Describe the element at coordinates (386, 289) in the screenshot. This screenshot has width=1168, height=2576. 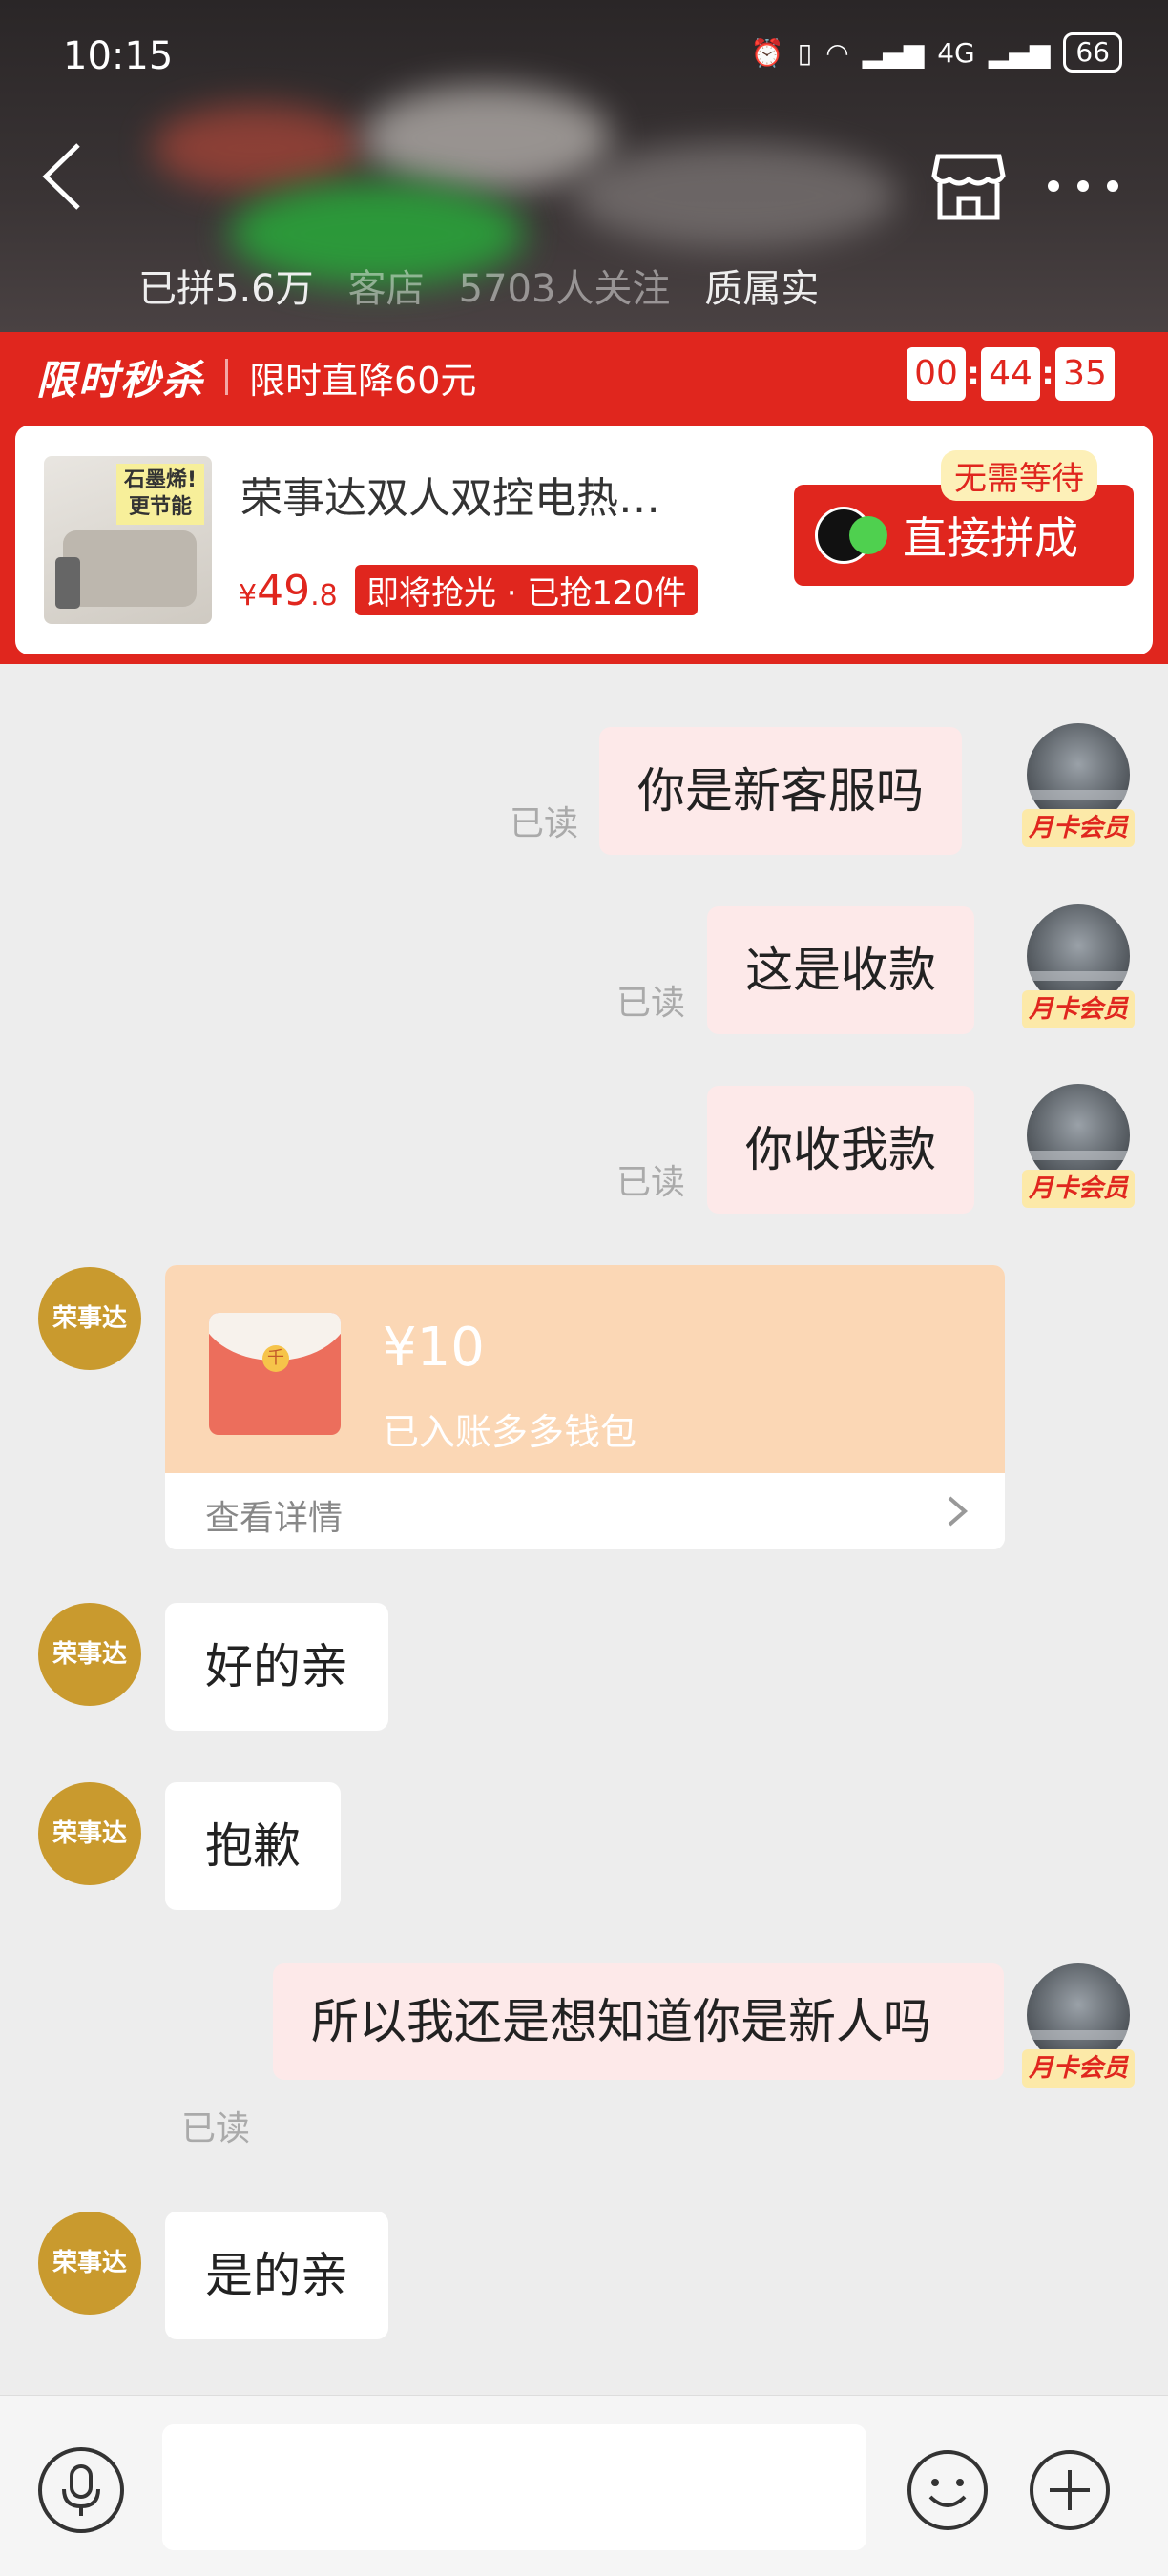
I see `stat-shop: 客店` at that location.